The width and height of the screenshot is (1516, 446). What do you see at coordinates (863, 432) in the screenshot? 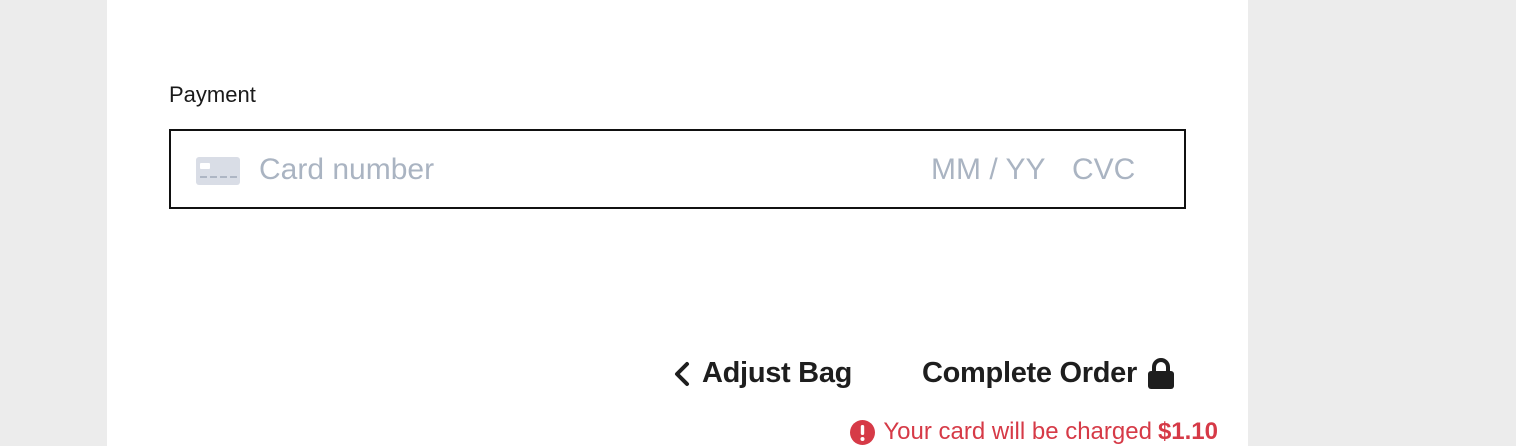
I see `exclamation-circle-icon` at bounding box center [863, 432].